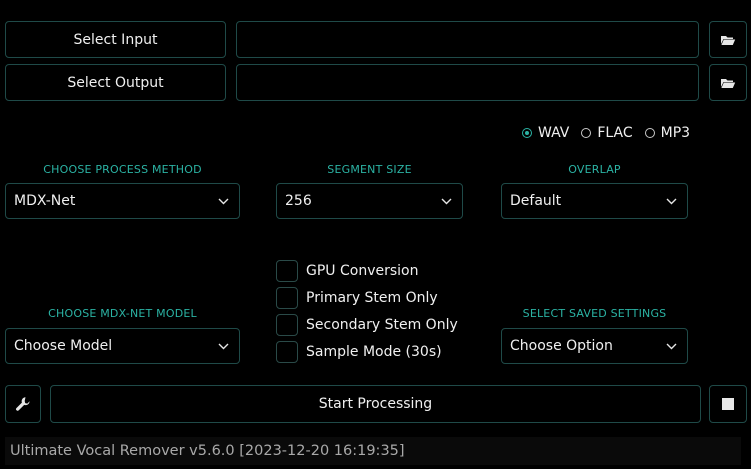  I want to click on overlap-select: Default, so click(594, 201).